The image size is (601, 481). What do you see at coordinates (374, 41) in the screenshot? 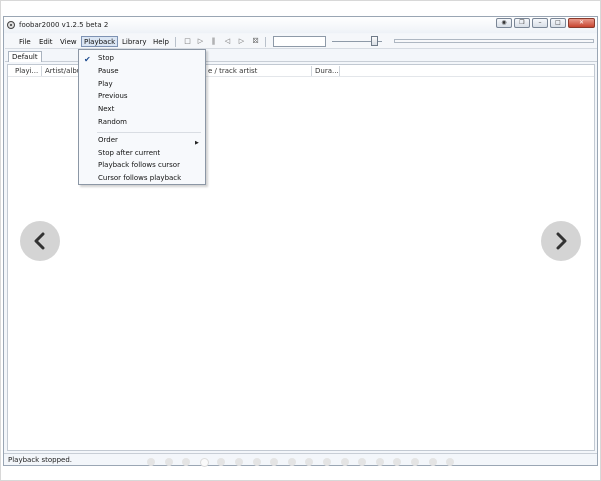
I see `volume-slider-handle` at bounding box center [374, 41].